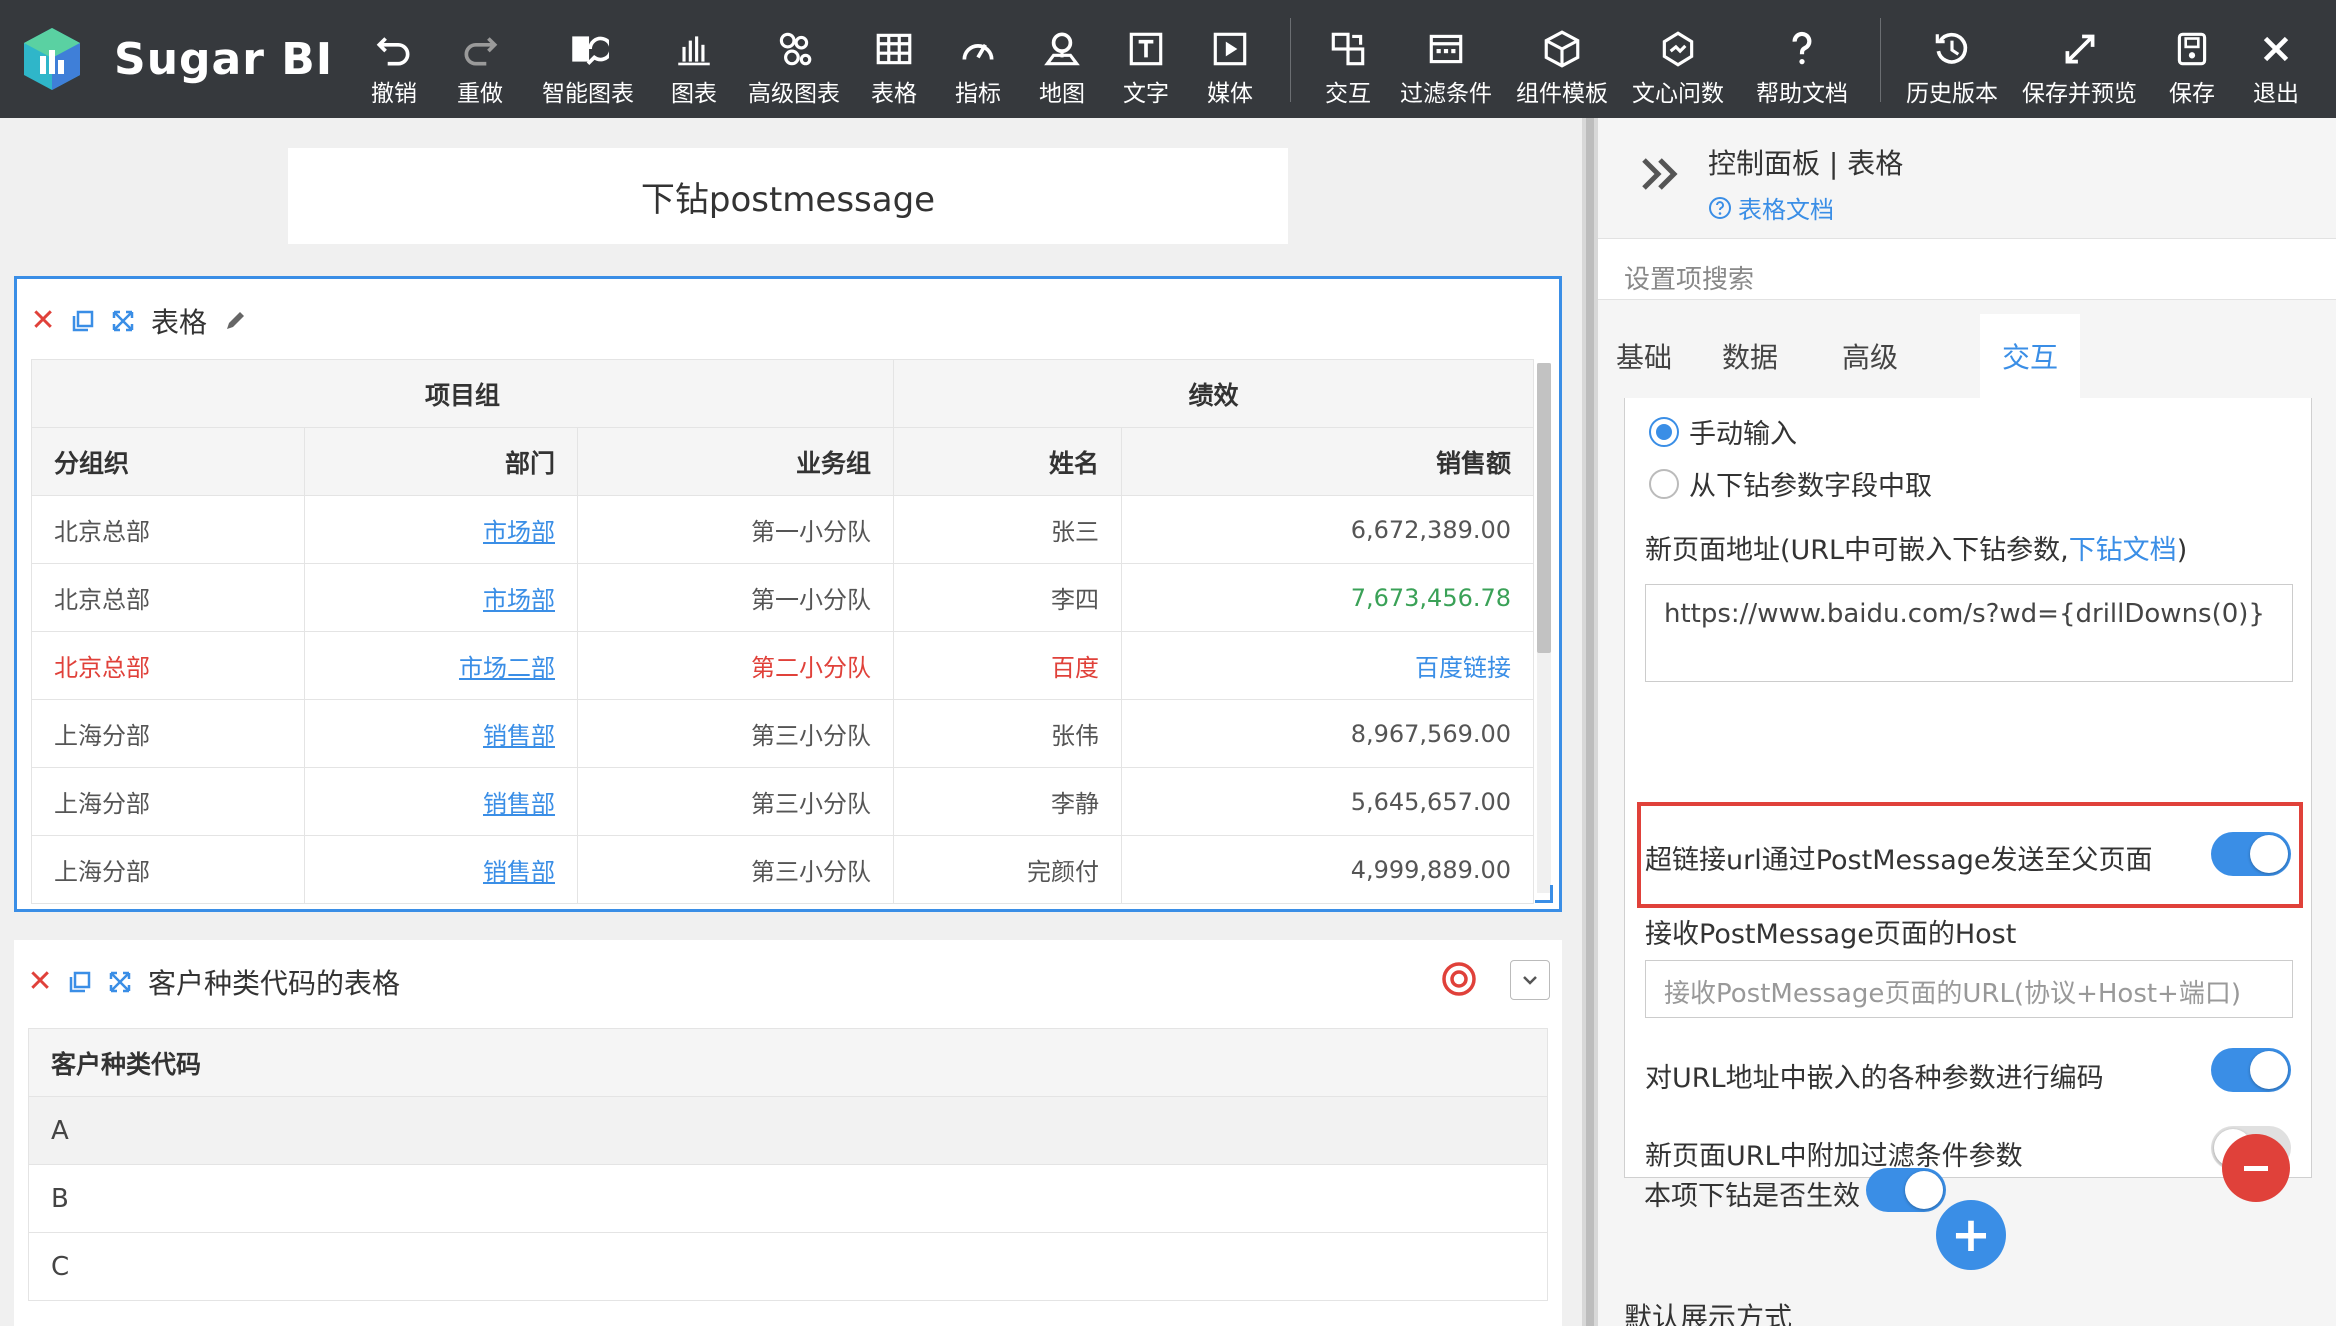  I want to click on radio-from-field: 从下钻参数字段中取, so click(1790, 483).